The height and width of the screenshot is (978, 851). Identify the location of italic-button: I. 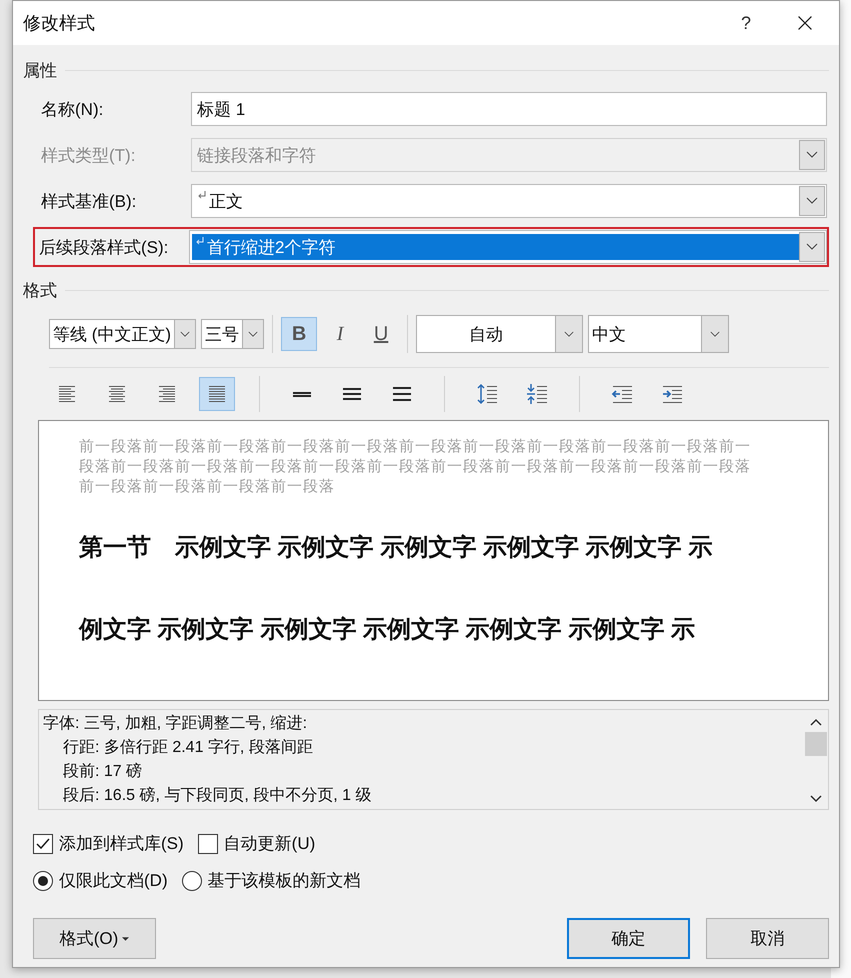
(340, 334).